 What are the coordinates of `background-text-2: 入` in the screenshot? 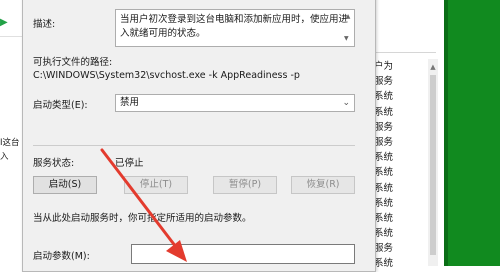 It's located at (4, 157).